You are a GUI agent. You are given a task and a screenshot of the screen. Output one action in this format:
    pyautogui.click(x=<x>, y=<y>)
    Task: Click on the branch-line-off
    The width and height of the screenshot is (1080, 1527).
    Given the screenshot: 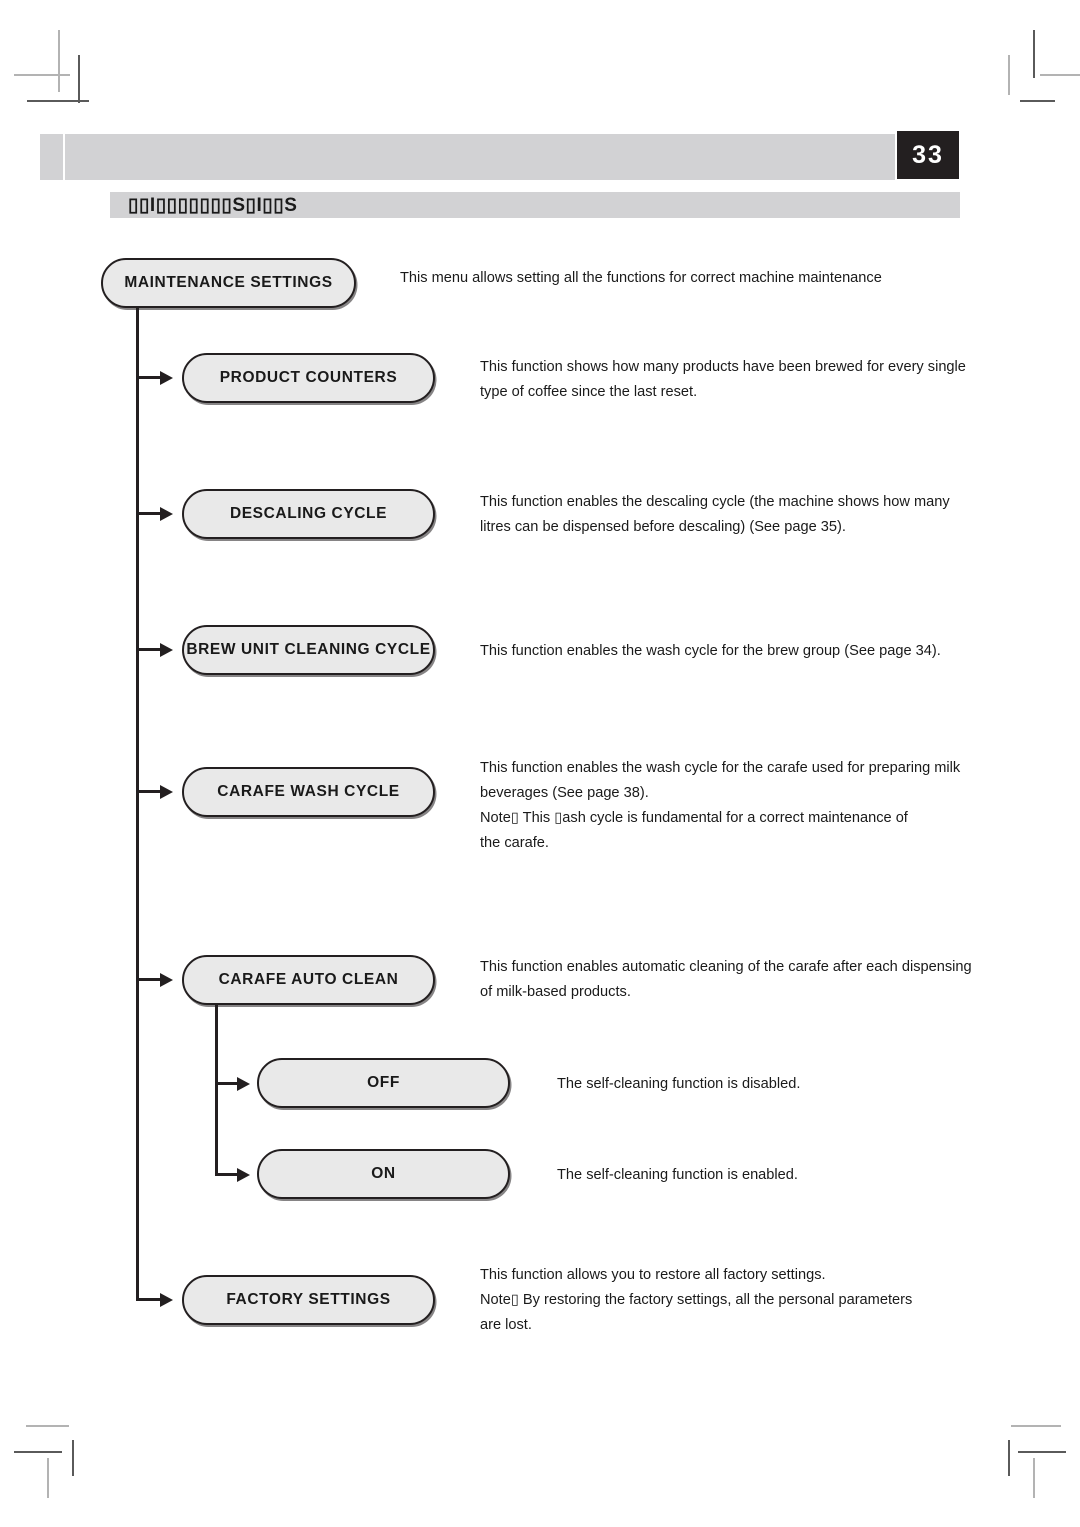 What is the action you would take?
    pyautogui.click(x=227, y=1083)
    